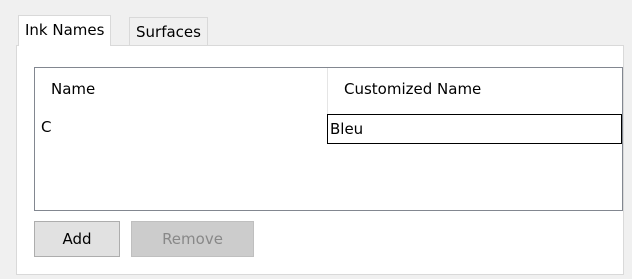  Describe the element at coordinates (192, 239) in the screenshot. I see `remove-button: Remove` at that location.